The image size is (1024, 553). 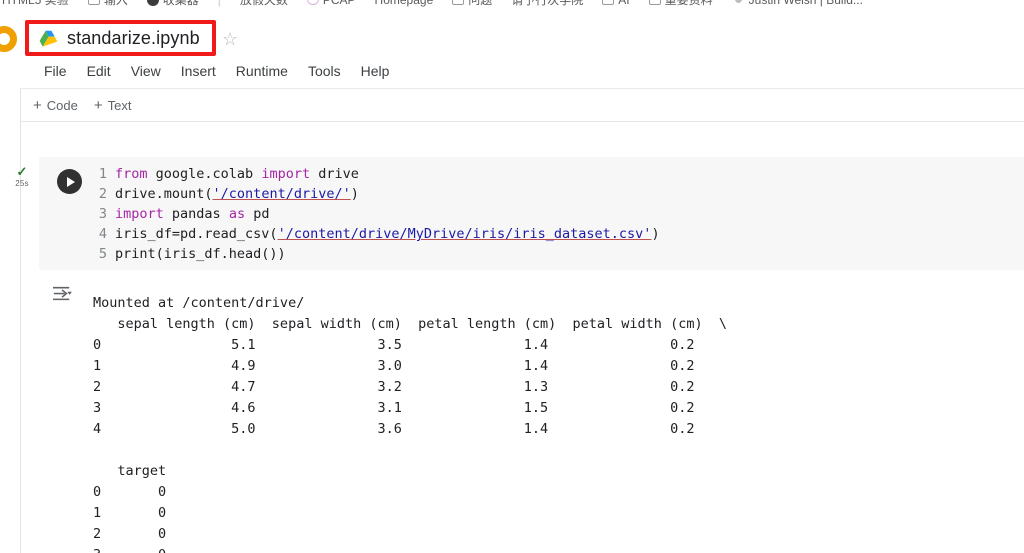 I want to click on bookmark-label: 放假天数, so click(x=263, y=3).